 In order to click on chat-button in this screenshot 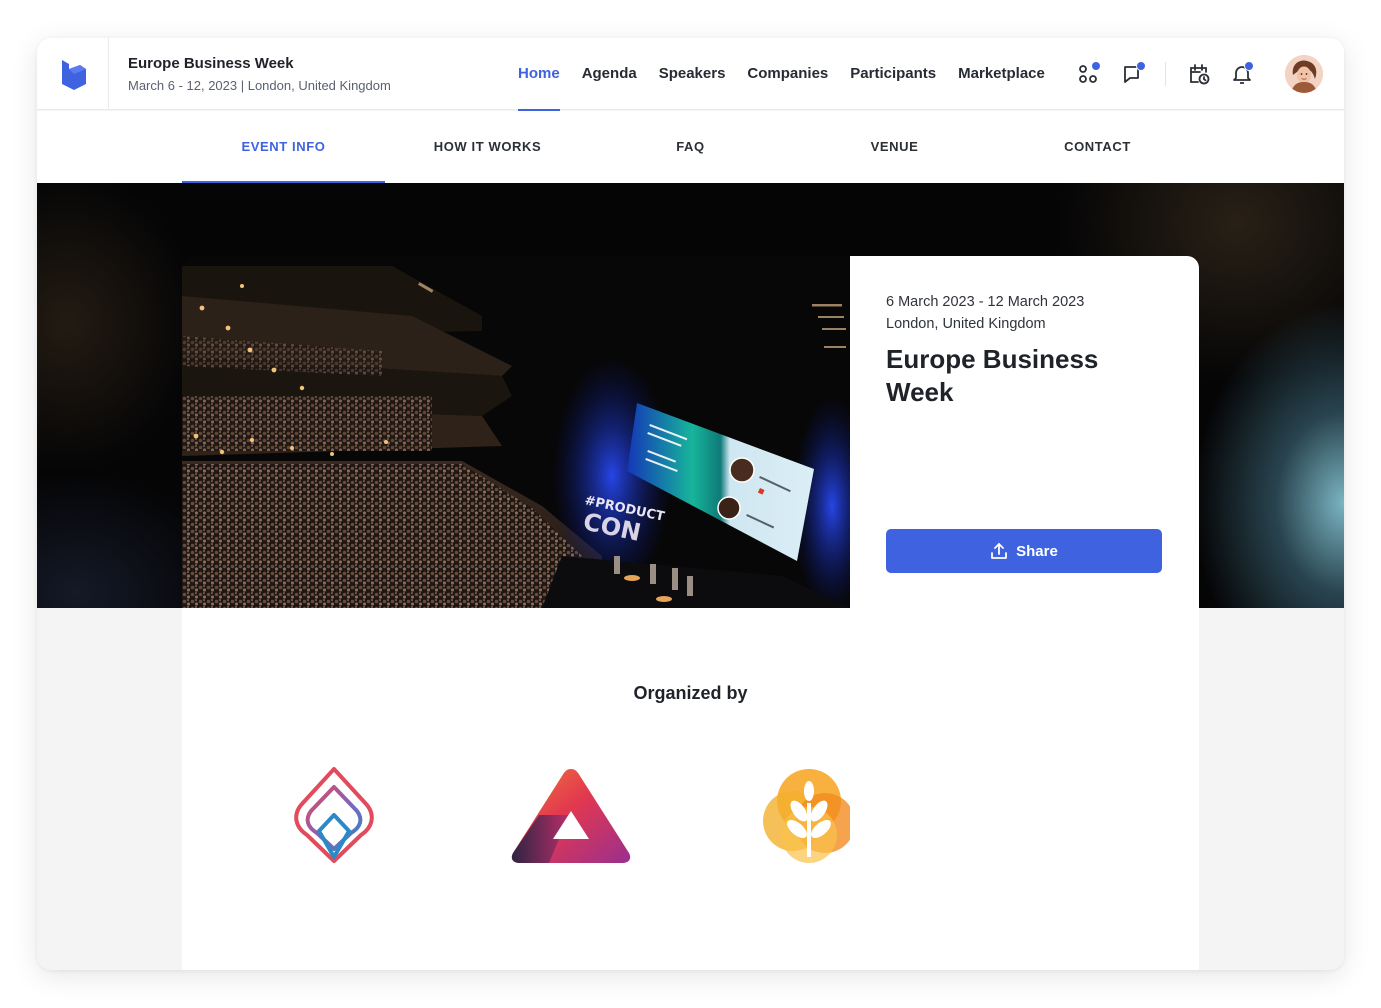, I will do `click(1133, 74)`.